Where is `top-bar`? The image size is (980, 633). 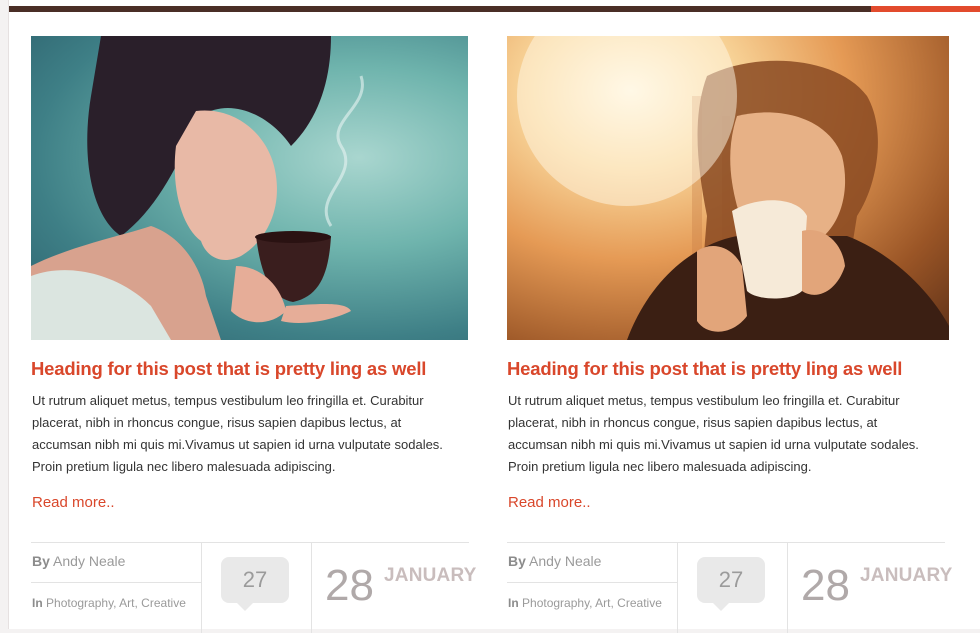 top-bar is located at coordinates (440, 9).